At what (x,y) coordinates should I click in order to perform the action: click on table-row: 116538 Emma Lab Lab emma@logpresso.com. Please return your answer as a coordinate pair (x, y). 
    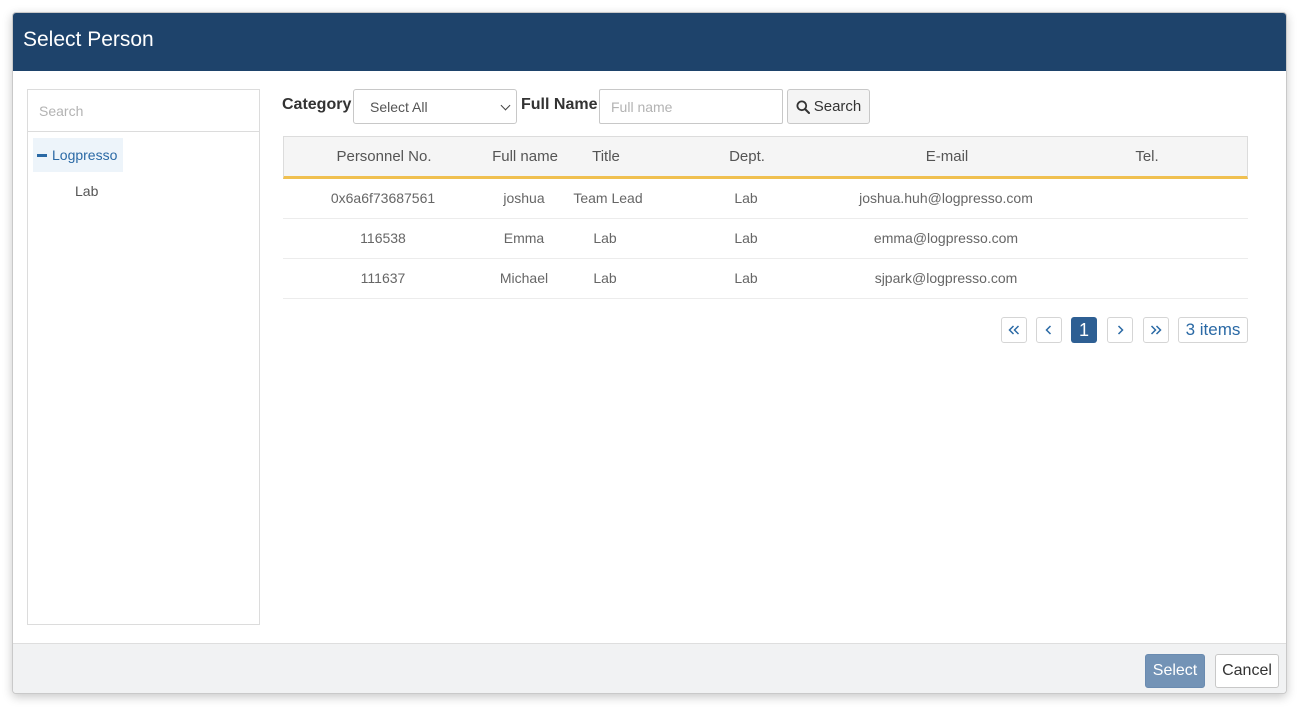
    Looking at the image, I should click on (765, 239).